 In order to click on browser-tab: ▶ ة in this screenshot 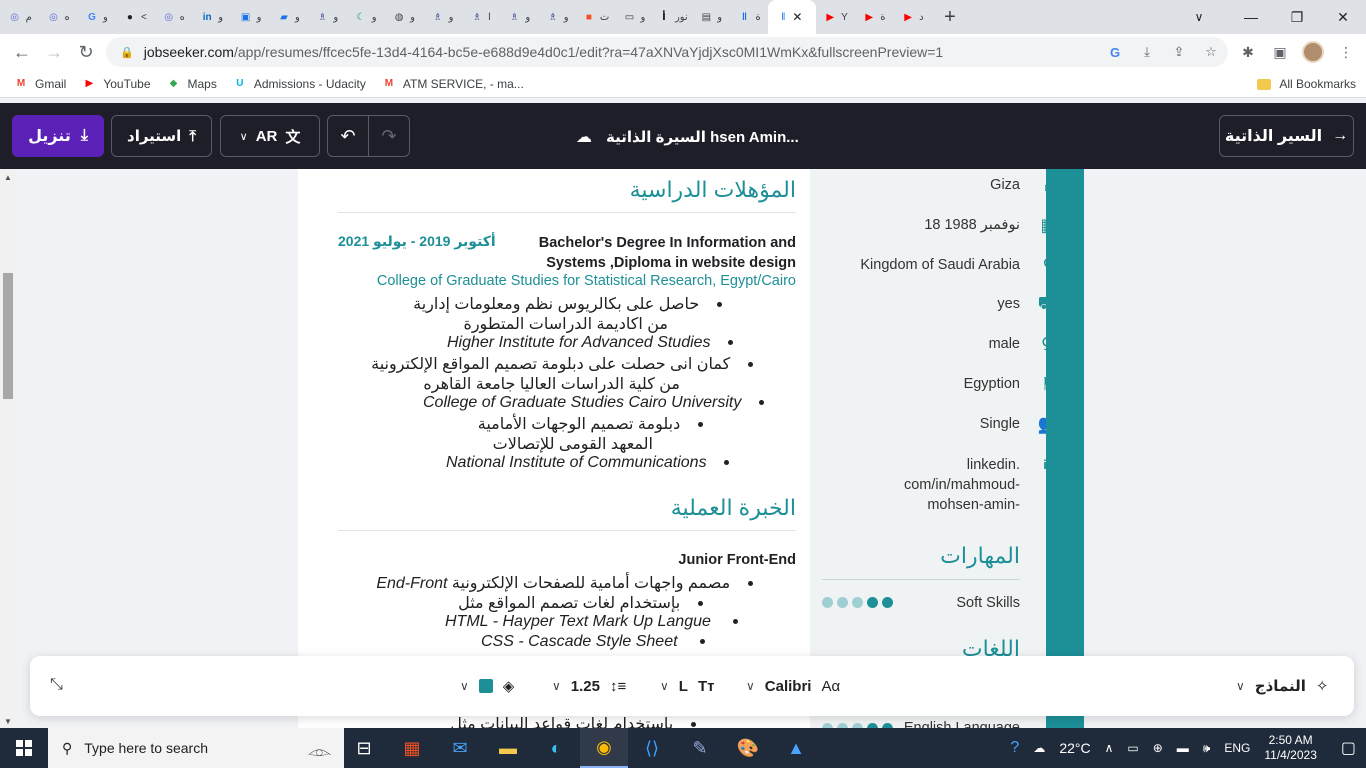, I will do `click(873, 17)`.